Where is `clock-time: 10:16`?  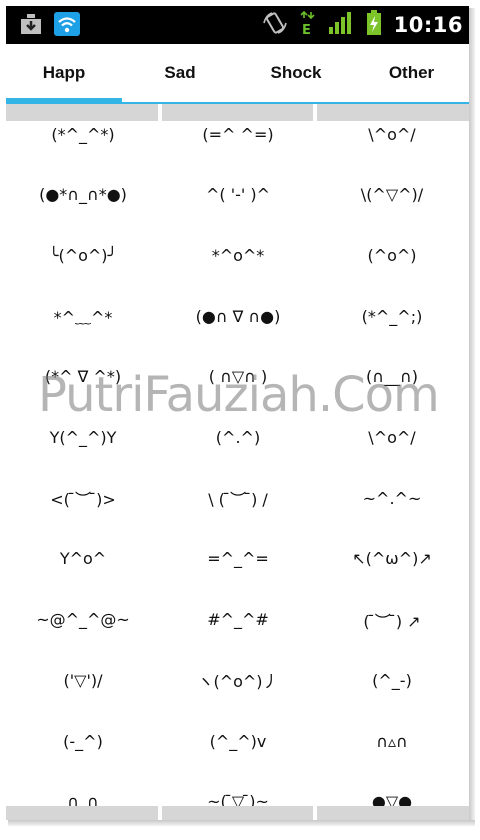 clock-time: 10:16 is located at coordinates (428, 25).